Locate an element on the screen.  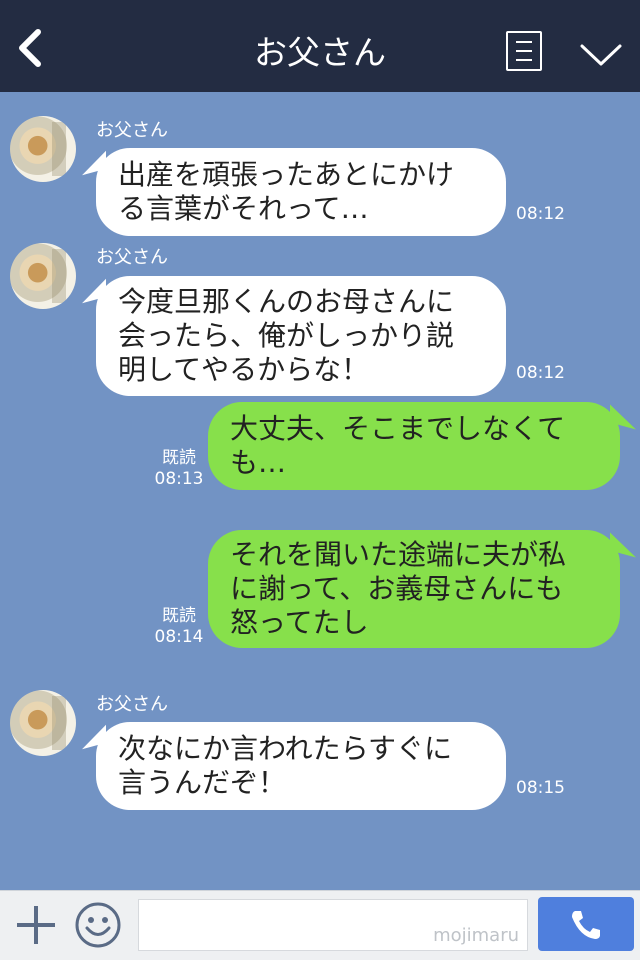
read-receipt: 既読 08:13 is located at coordinates (179, 469).